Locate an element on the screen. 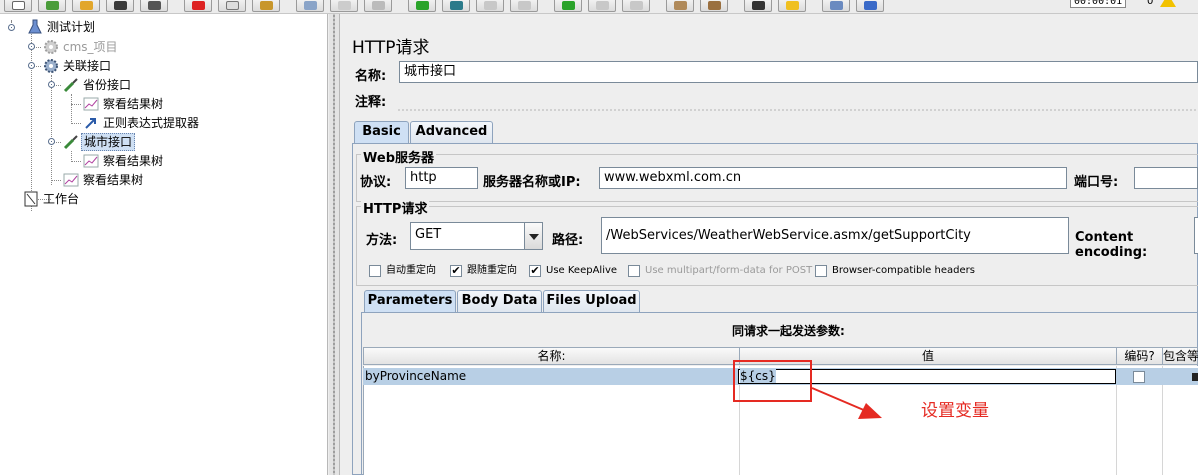 This screenshot has width=1198, height=475. expand-toggle-province is located at coordinates (51, 84).